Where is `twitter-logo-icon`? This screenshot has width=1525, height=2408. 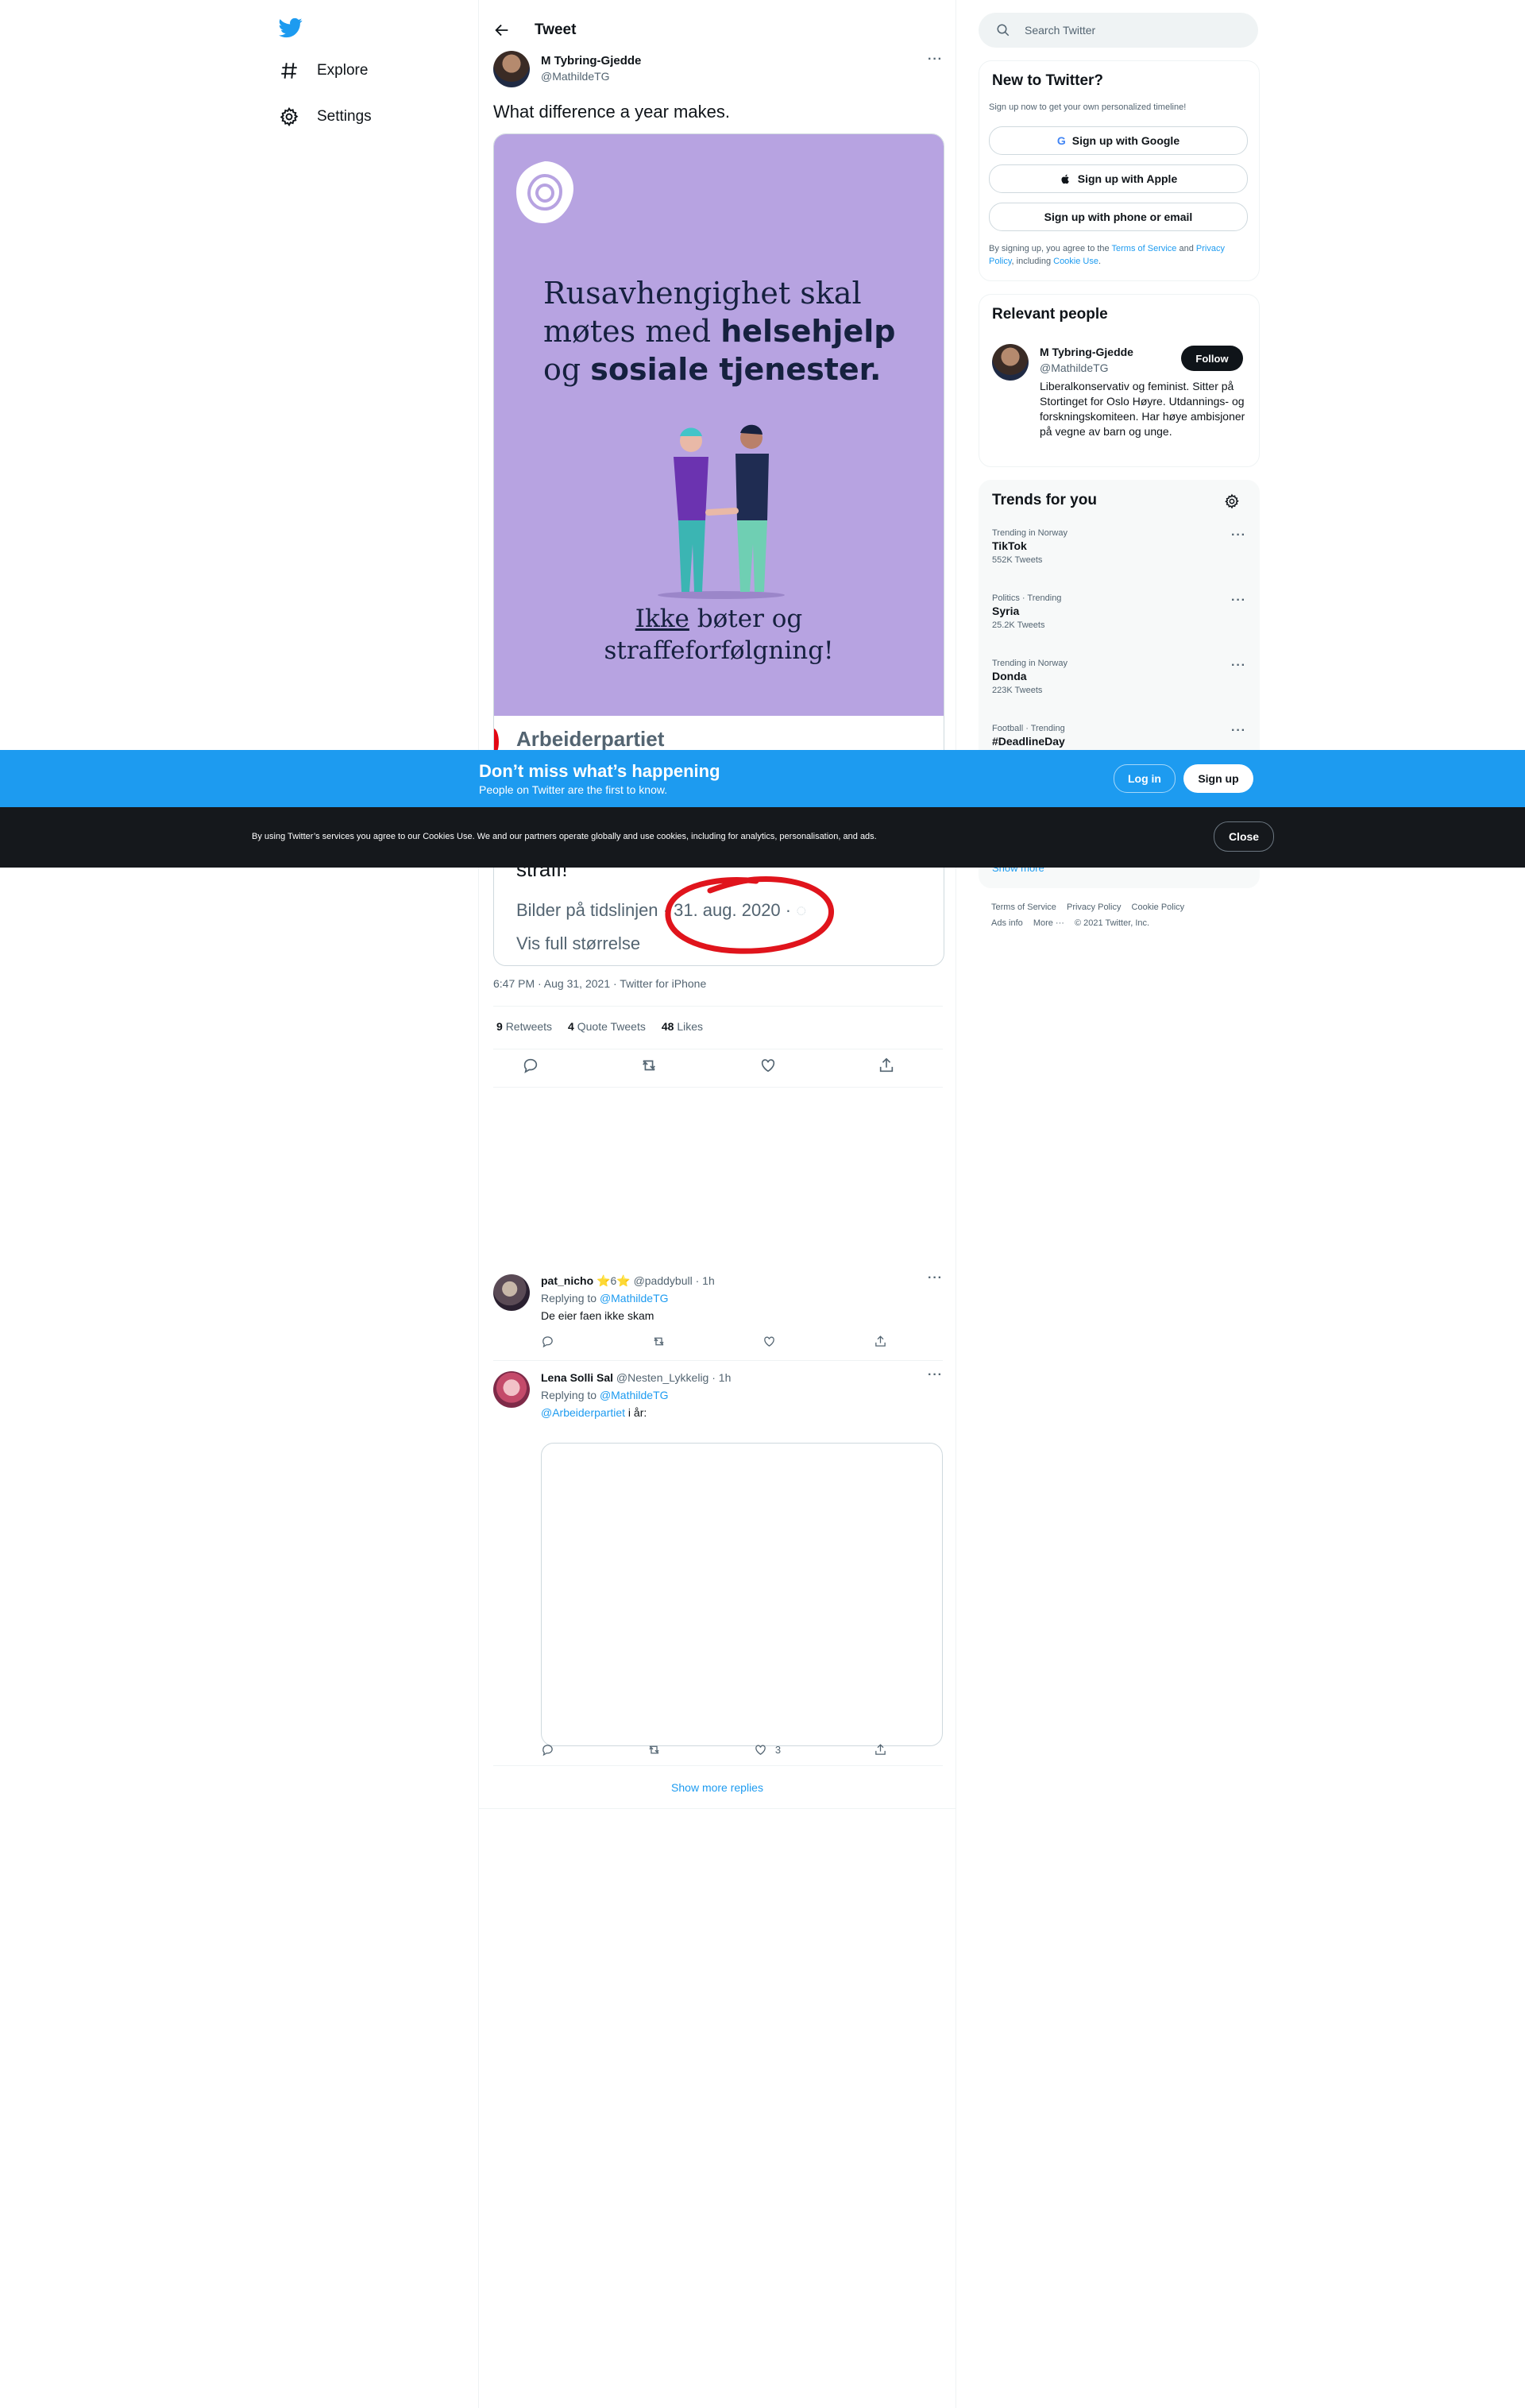 twitter-logo-icon is located at coordinates (291, 28).